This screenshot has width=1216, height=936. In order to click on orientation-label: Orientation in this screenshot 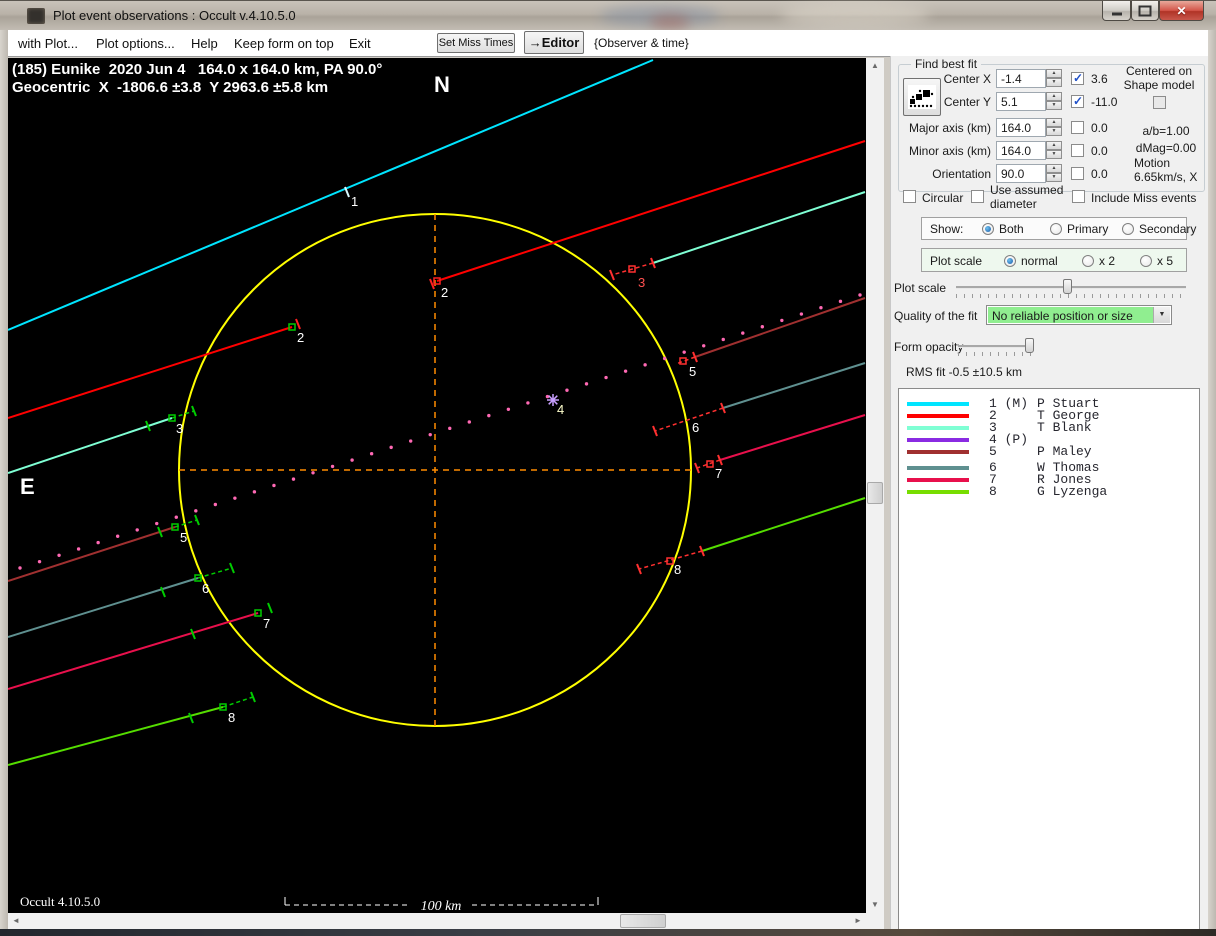, I will do `click(961, 174)`.